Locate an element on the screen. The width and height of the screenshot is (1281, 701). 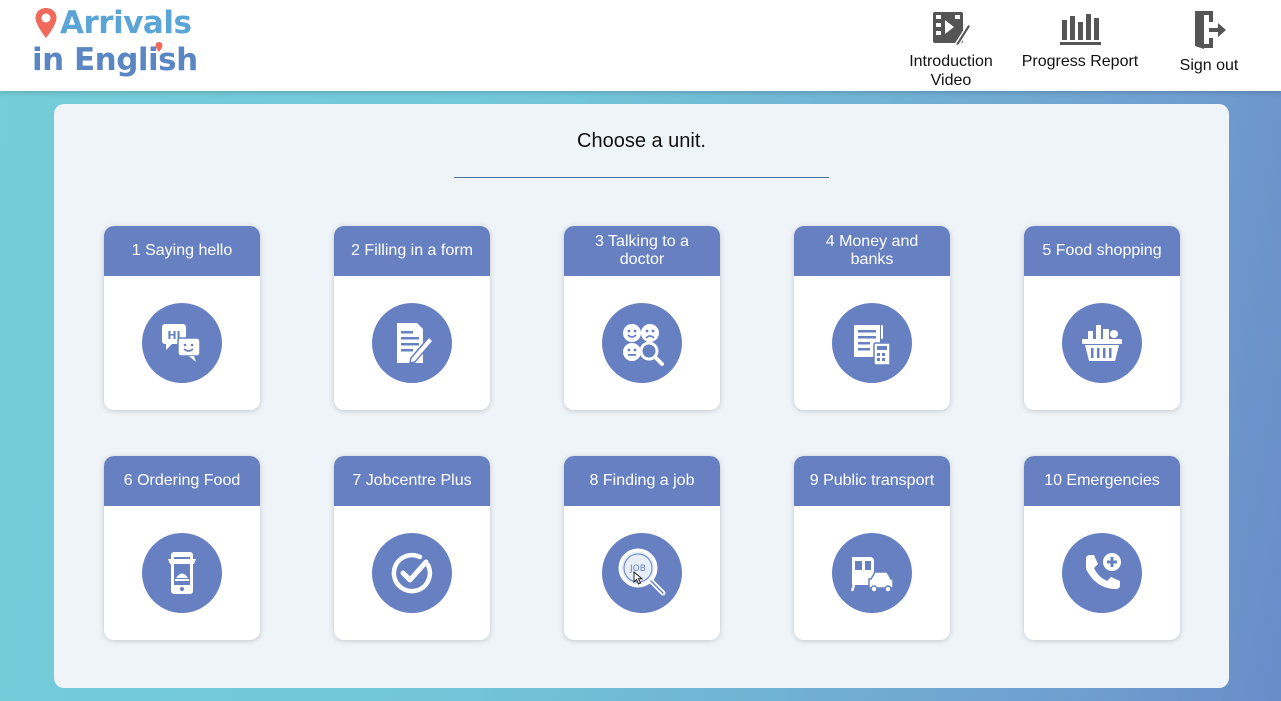
check-circle-icon is located at coordinates (412, 573).